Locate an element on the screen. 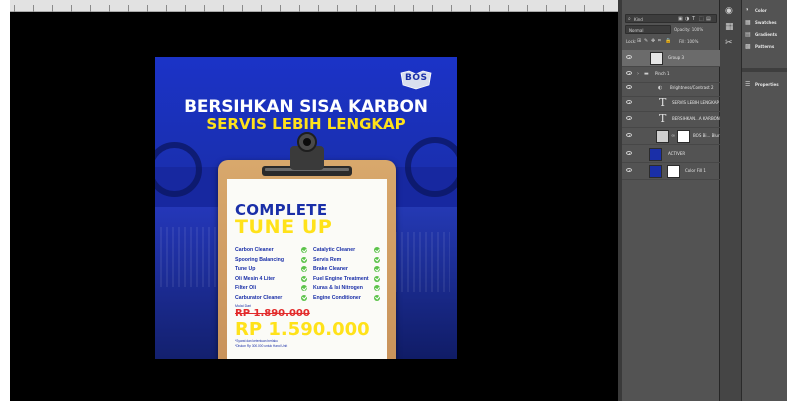 The image size is (787, 401). layer-row-servis-lebih-lengkap: T SERVIS LEBIH LENGKAP is located at coordinates (671, 103).